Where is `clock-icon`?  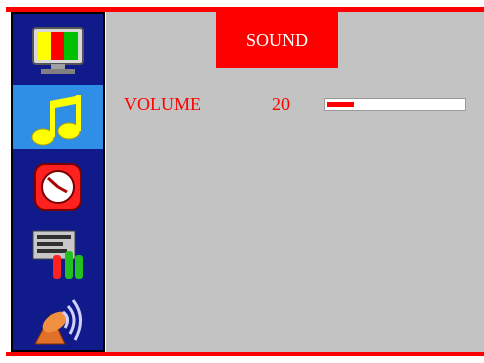 clock-icon is located at coordinates (58, 187).